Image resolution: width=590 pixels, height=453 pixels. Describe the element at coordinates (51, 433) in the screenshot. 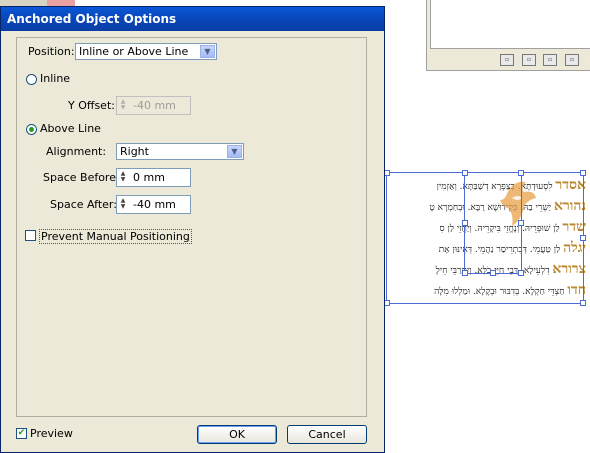

I see `preview-label: Preview` at that location.